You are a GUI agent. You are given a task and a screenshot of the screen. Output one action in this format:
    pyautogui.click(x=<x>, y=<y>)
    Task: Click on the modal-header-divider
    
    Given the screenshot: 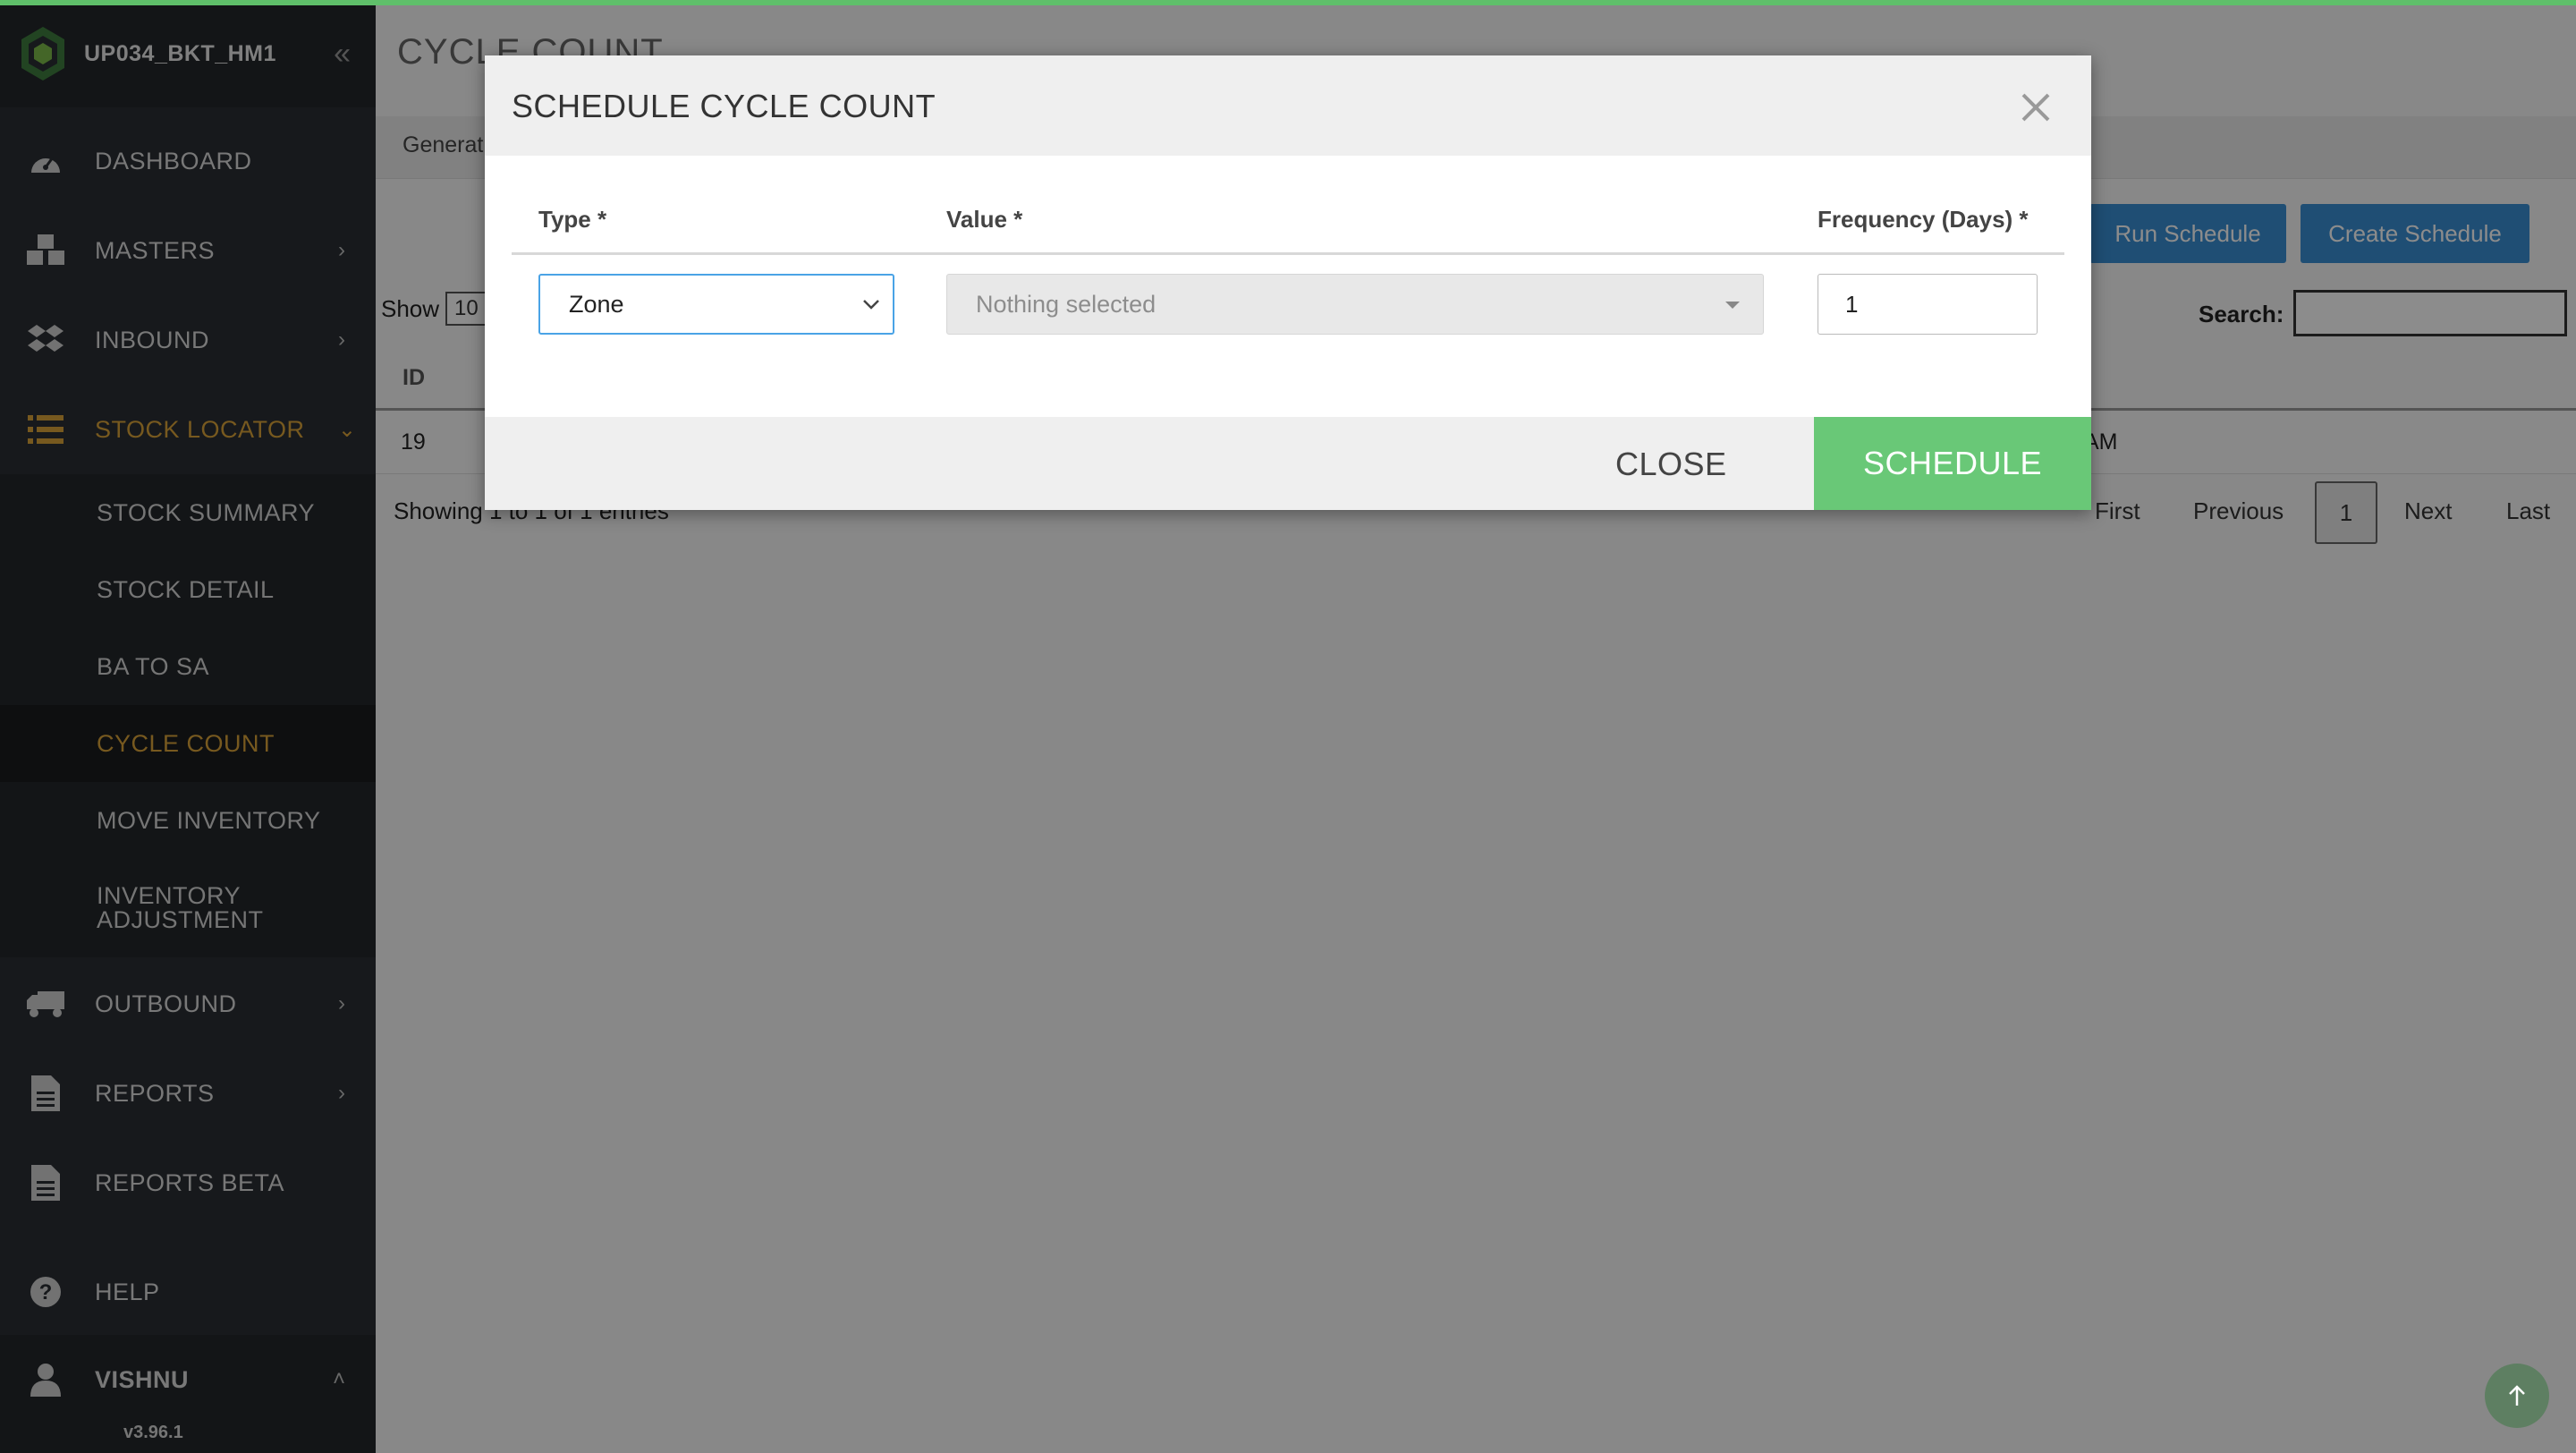 What is the action you would take?
    pyautogui.click(x=1288, y=253)
    